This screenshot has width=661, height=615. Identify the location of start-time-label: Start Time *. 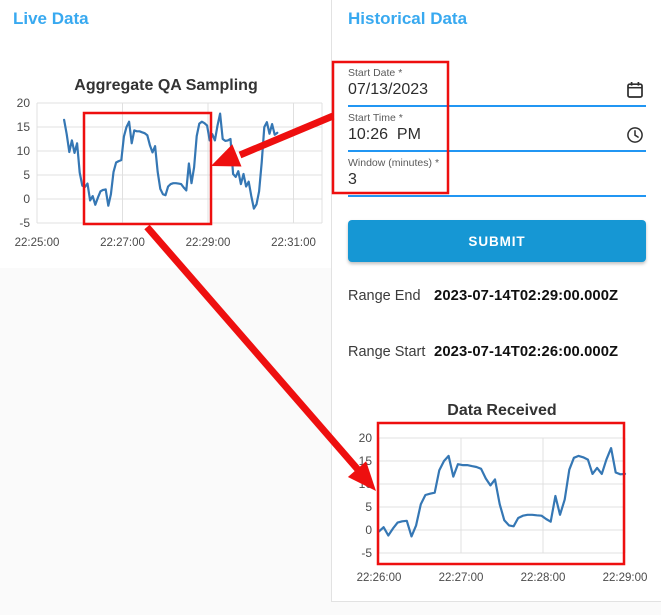
(375, 118).